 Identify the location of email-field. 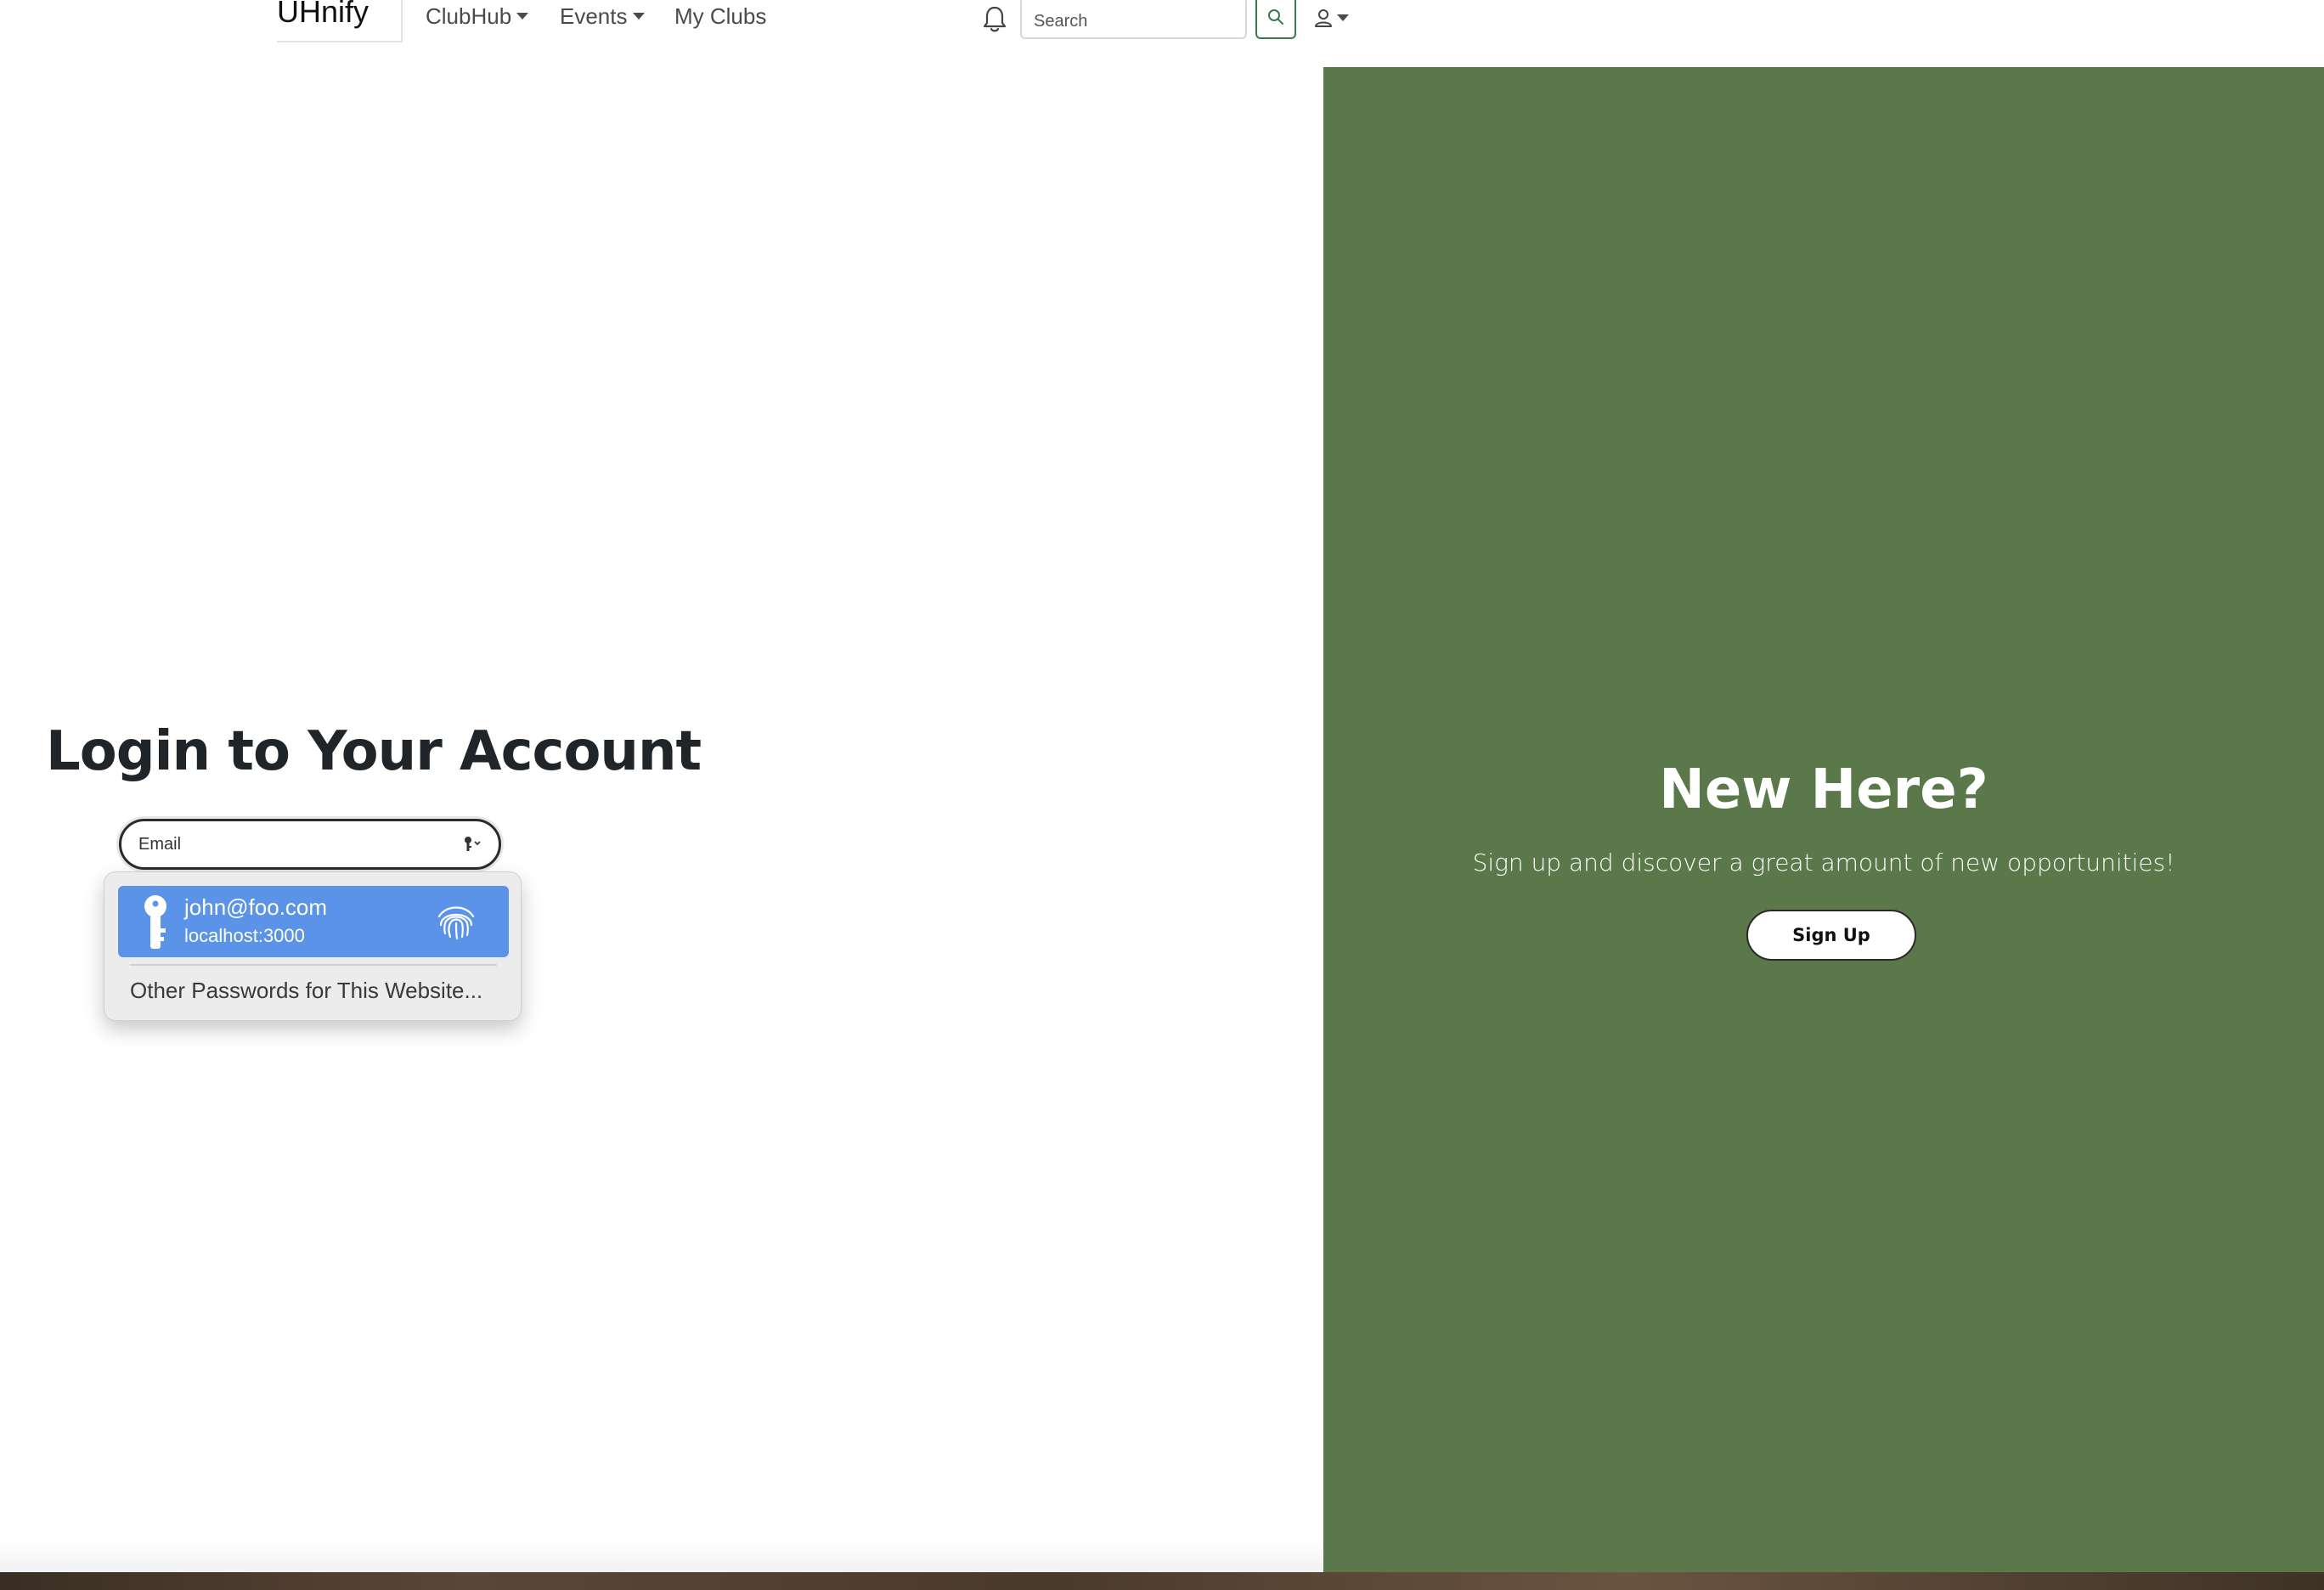
(310, 844).